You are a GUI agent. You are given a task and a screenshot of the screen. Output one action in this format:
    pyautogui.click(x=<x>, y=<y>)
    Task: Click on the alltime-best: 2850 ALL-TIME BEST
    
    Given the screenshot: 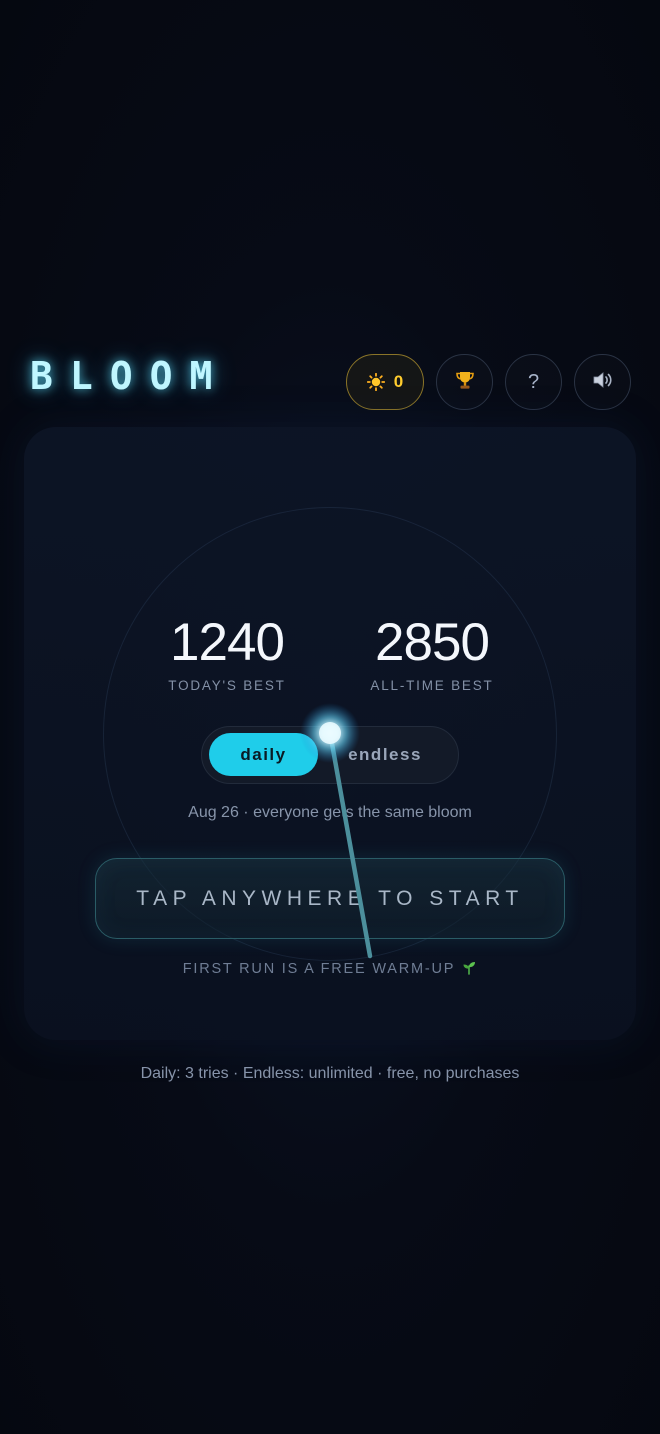 What is the action you would take?
    pyautogui.click(x=432, y=652)
    